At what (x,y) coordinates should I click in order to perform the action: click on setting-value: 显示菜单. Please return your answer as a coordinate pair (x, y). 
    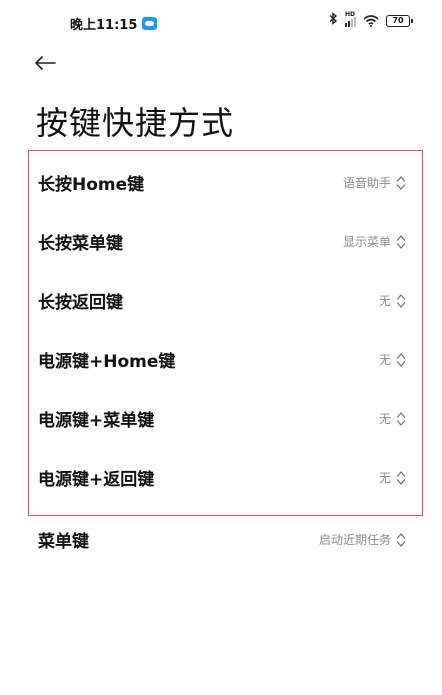
    Looking at the image, I should click on (366, 242).